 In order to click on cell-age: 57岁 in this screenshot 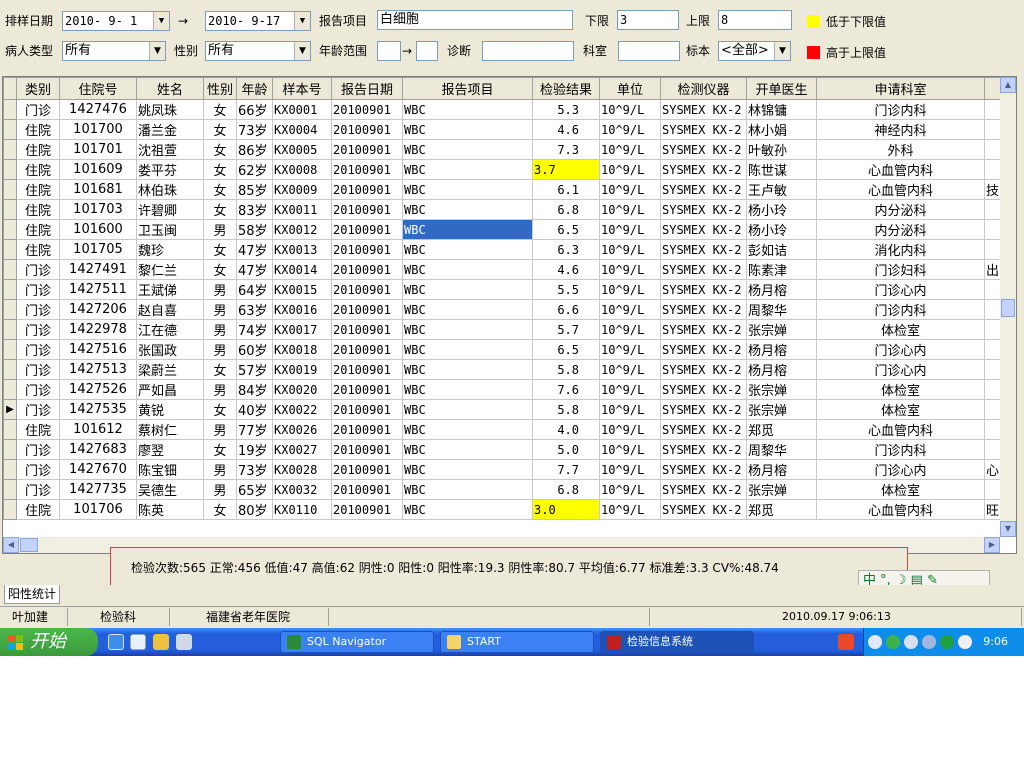, I will do `click(254, 369)`.